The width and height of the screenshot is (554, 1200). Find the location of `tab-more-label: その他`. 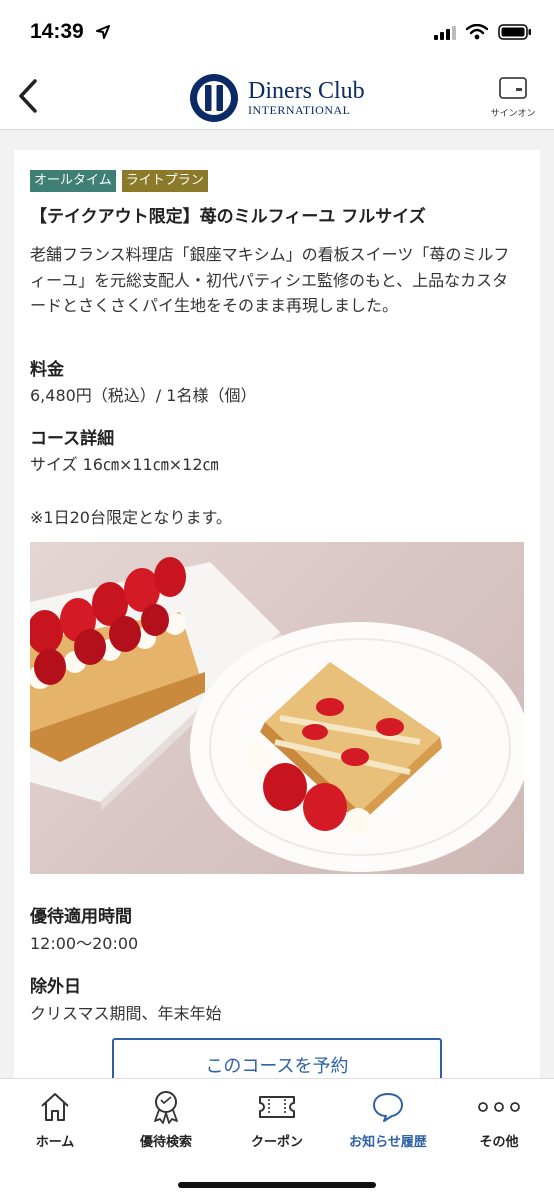

tab-more-label: その他 is located at coordinates (499, 1142).